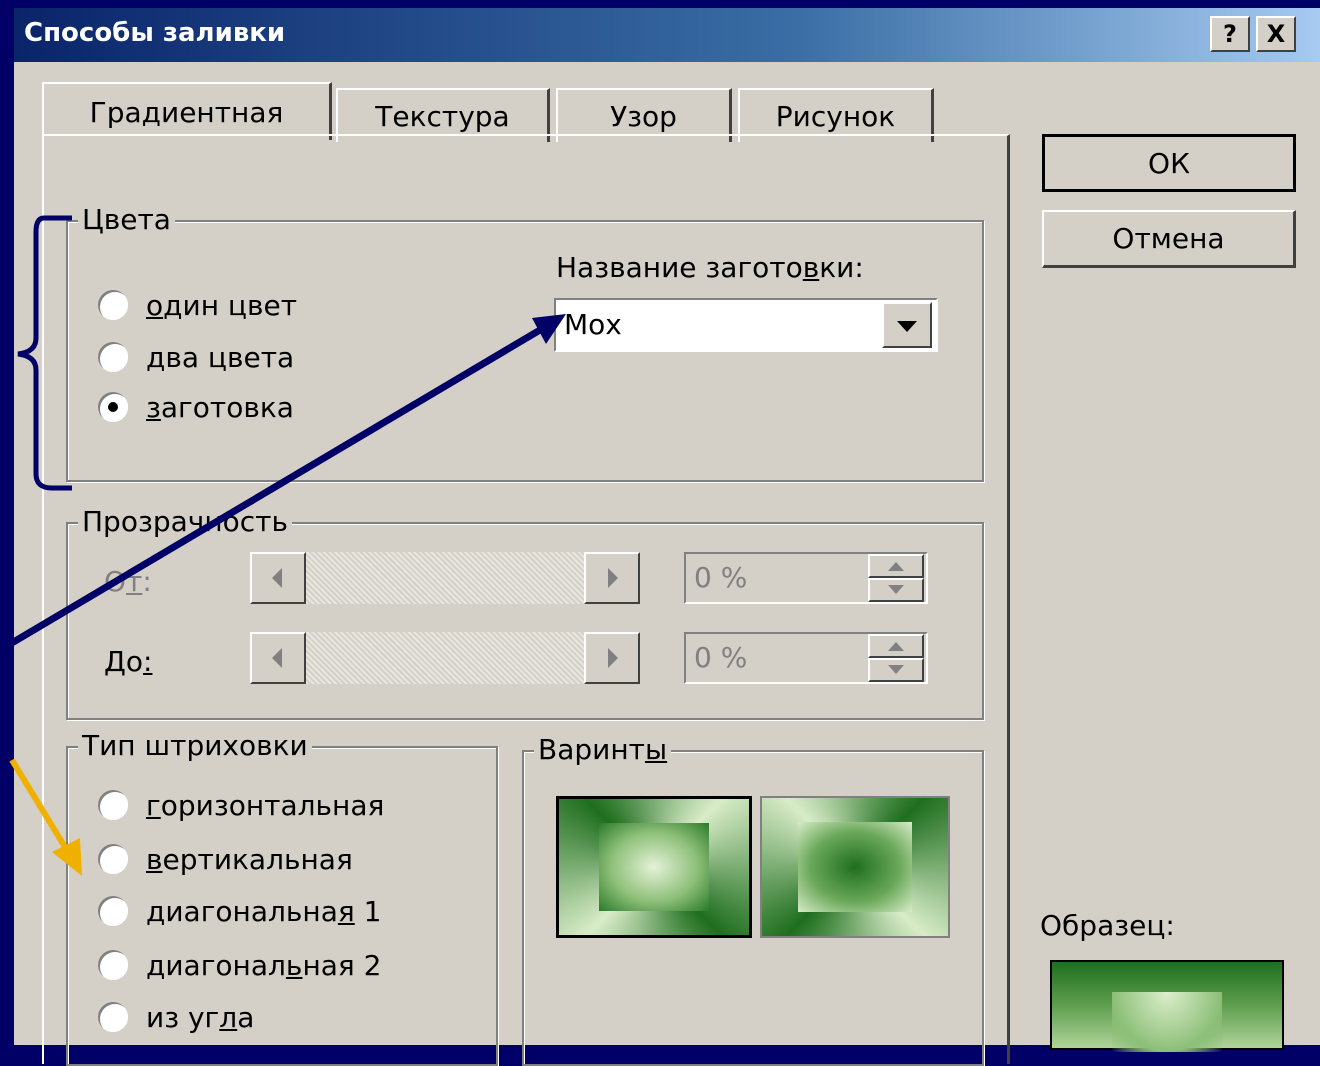  What do you see at coordinates (40, 806) in the screenshot?
I see `arrow-to-hatch-options` at bounding box center [40, 806].